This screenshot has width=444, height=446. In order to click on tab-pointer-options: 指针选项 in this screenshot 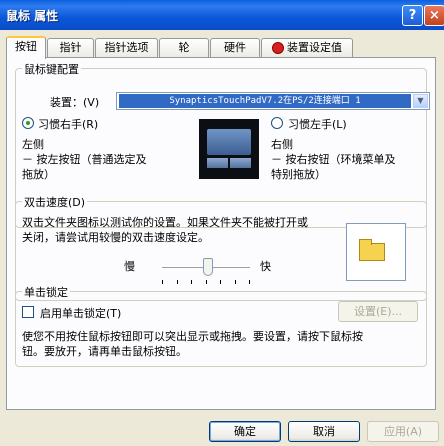, I will do `click(126, 47)`.